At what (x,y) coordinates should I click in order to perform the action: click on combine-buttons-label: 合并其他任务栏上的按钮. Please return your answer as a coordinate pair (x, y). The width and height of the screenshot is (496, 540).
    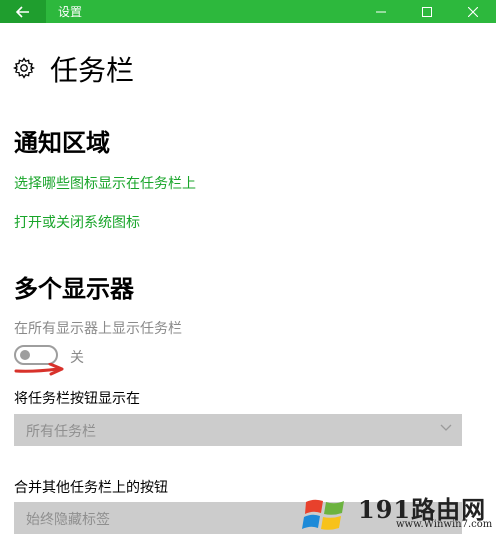
    Looking at the image, I should click on (91, 488).